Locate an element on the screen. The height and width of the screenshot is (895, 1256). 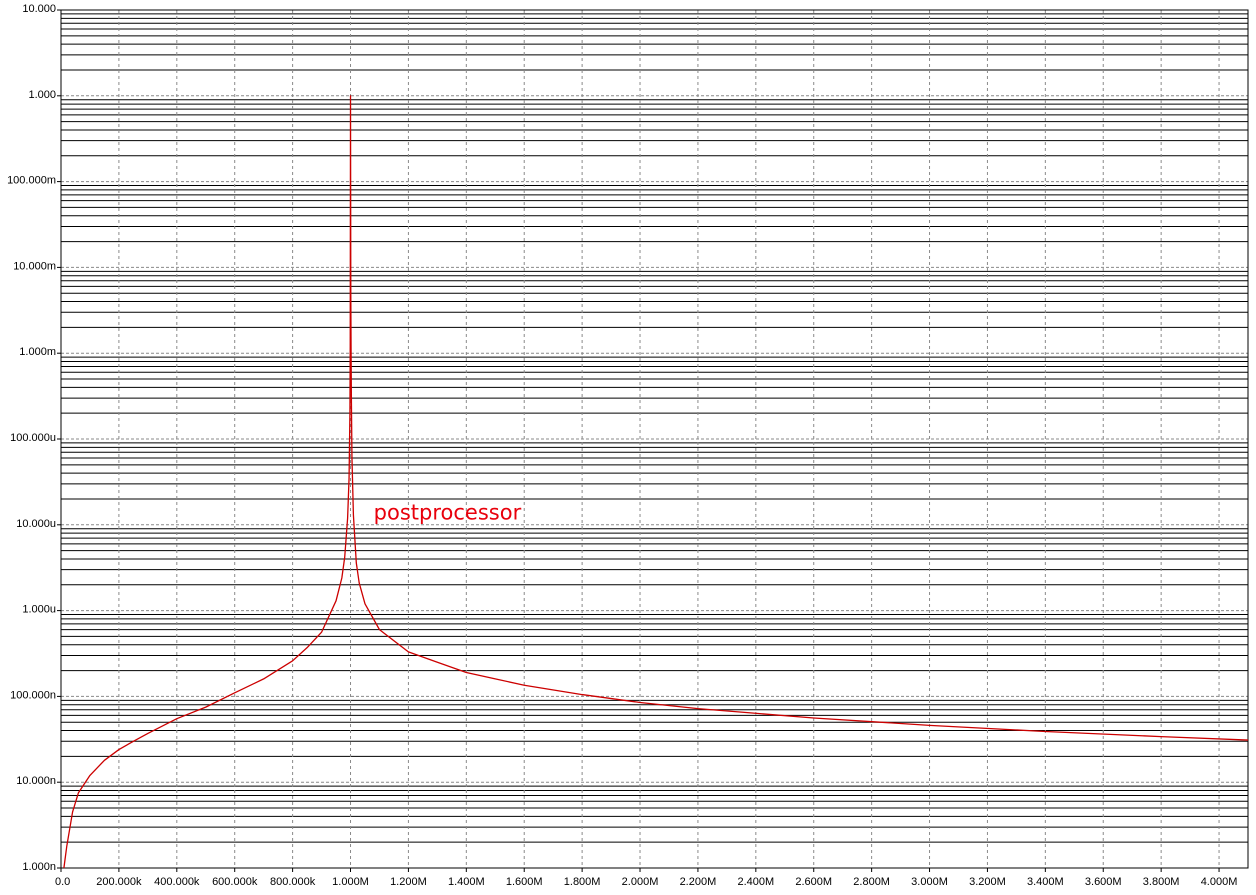
y-tick-label: 1.000 is located at coordinates (42, 95).